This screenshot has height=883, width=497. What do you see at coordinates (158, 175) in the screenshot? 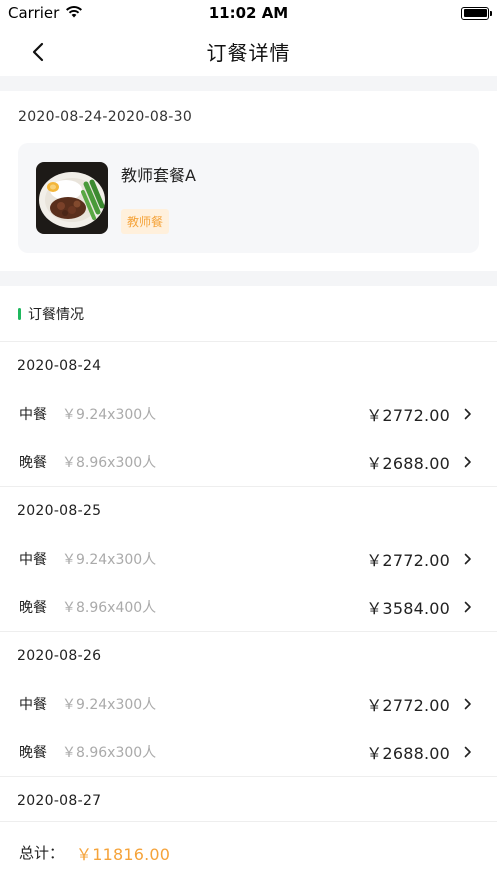
I see `meal-name: 教师套餐A` at bounding box center [158, 175].